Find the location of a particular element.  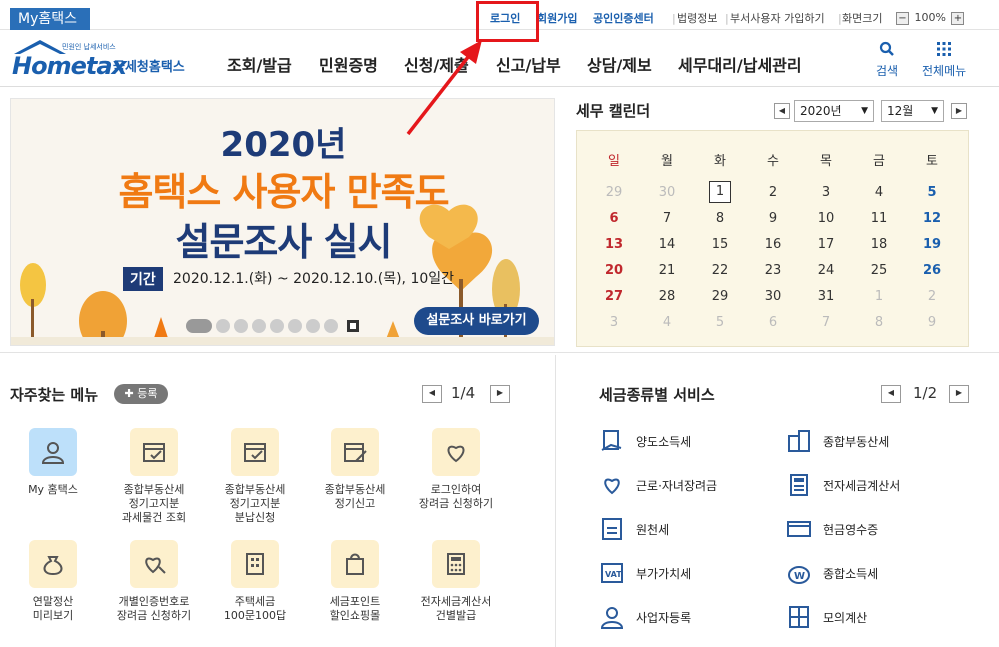

tax-service-link: 사업자등록 is located at coordinates (663, 617).